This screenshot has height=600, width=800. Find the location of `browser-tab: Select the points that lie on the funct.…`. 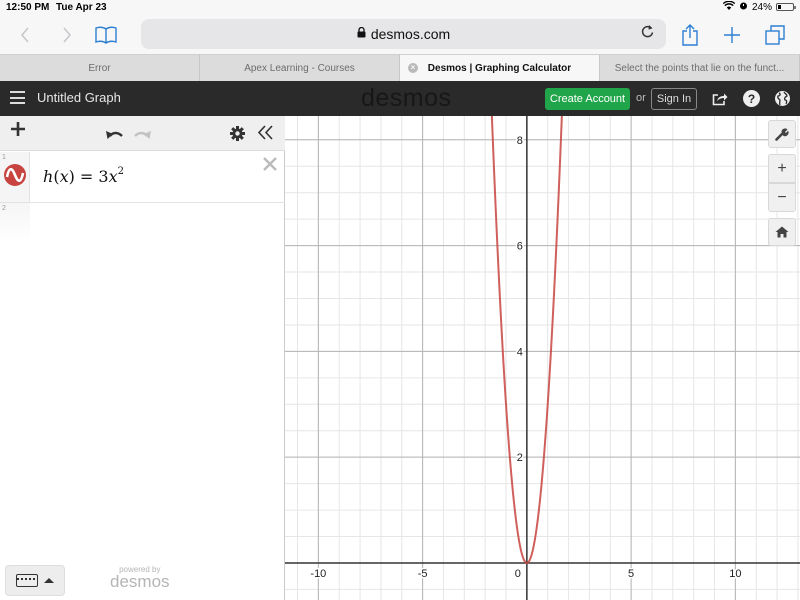

browser-tab: Select the points that lie on the funct.… is located at coordinates (700, 68).